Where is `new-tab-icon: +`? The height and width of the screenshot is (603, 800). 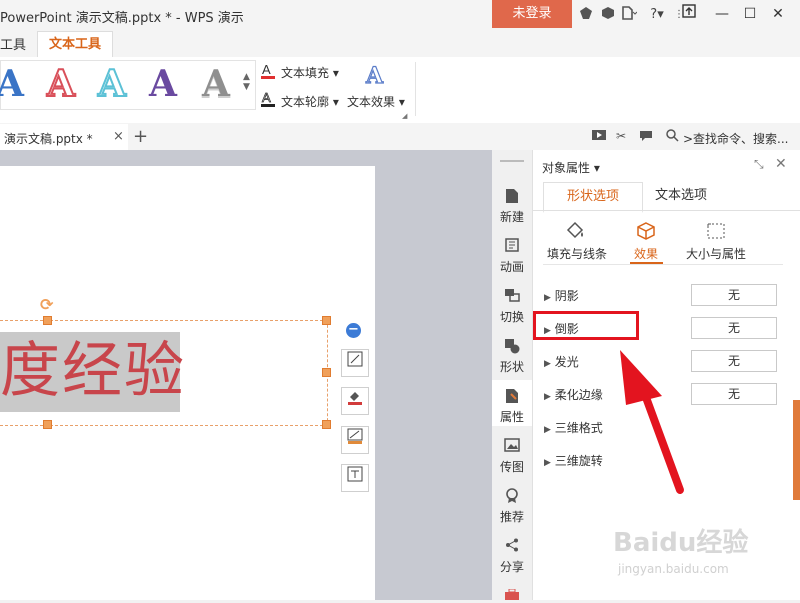
new-tab-icon: + is located at coordinates (140, 136).